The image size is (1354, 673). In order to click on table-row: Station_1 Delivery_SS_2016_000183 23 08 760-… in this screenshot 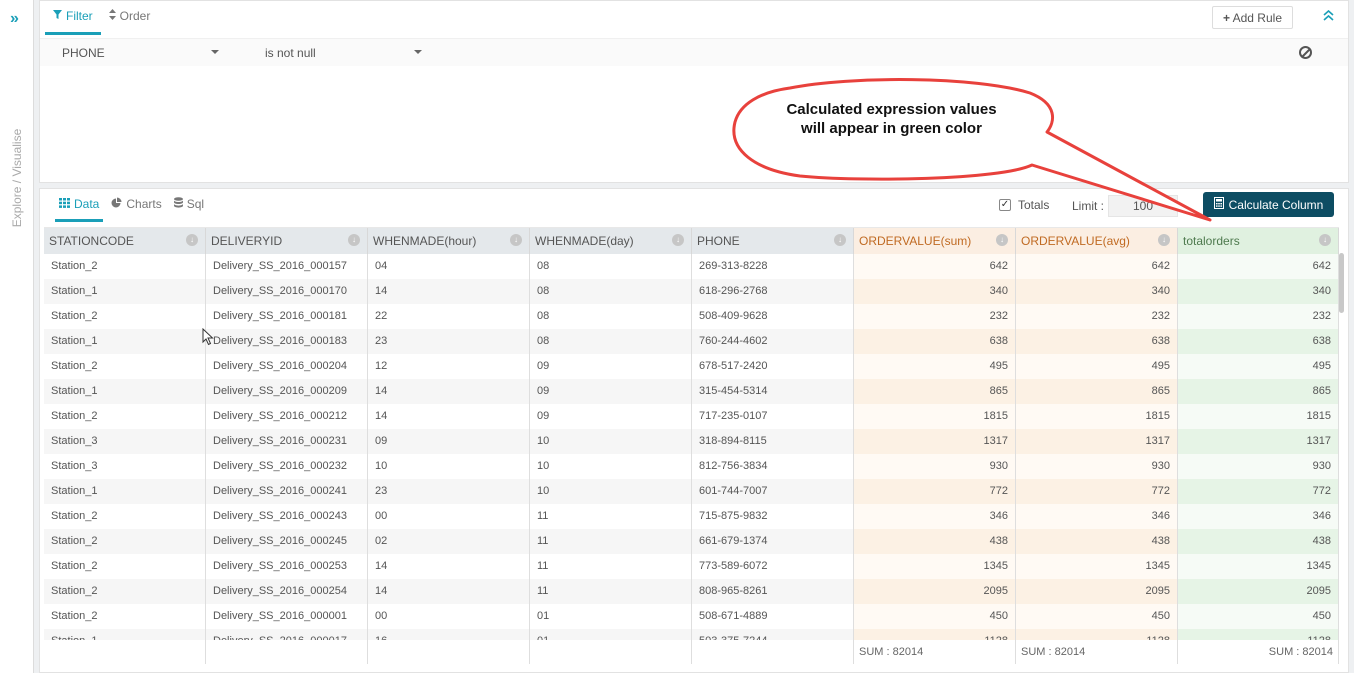, I will do `click(691, 341)`.